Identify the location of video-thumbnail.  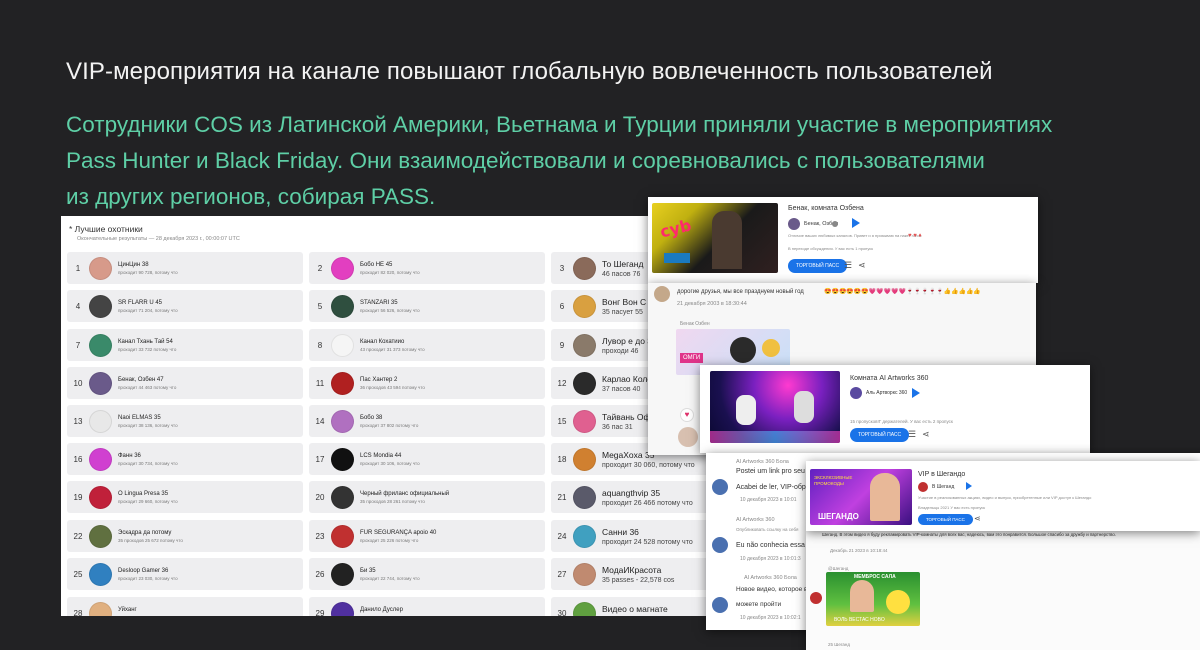
(775, 407).